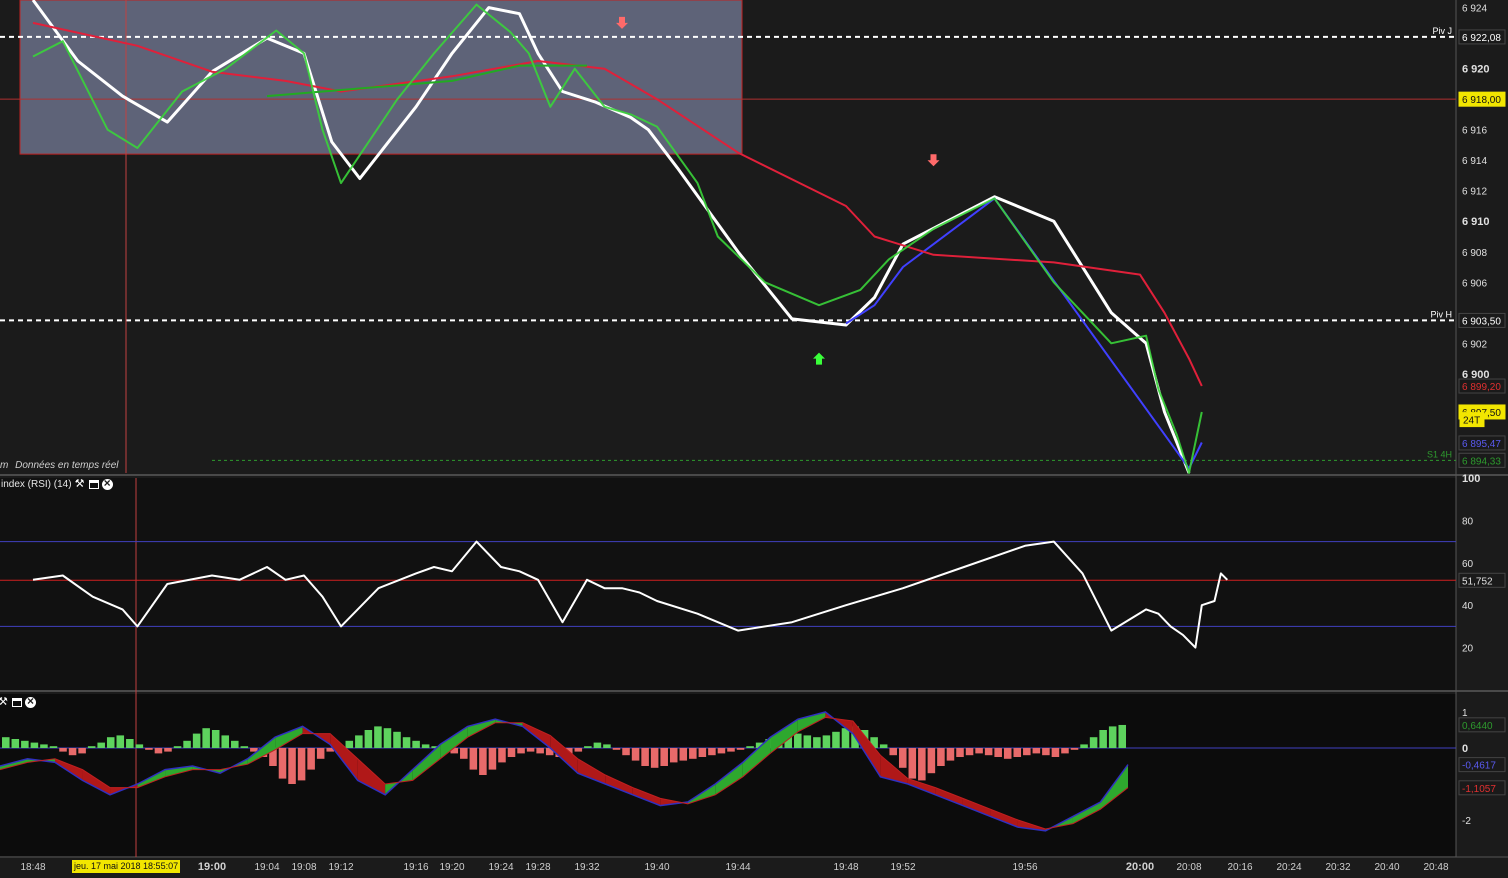  I want to click on time-tick-label: 20:00, so click(1140, 867).